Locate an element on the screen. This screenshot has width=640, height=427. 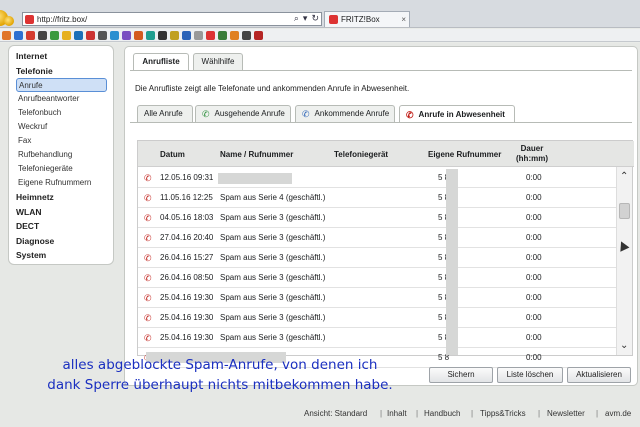
sidebar-item-weckruf: Weckruf is located at coordinates (64, 127).